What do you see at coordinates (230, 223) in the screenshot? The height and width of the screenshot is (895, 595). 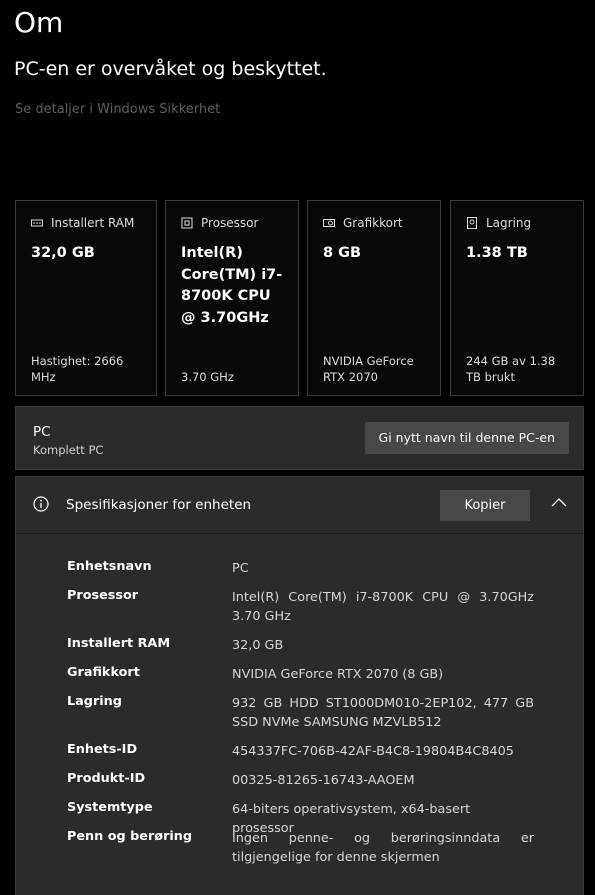 I see `card-label: Prosessor` at bounding box center [230, 223].